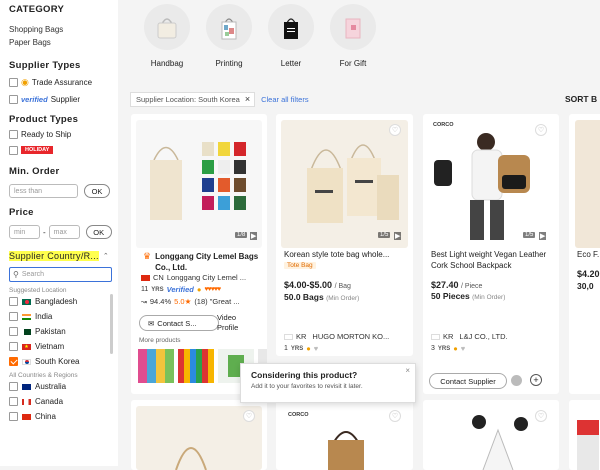 The width and height of the screenshot is (600, 470). I want to click on country-item-india: India, so click(61, 316).